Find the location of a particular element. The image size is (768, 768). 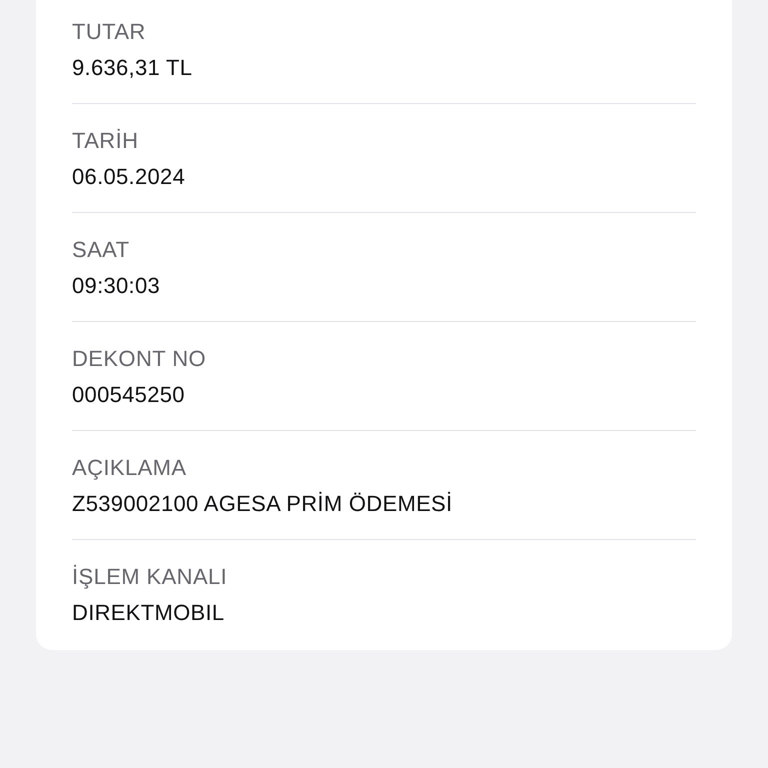

detail-label: TARİH is located at coordinates (106, 141).